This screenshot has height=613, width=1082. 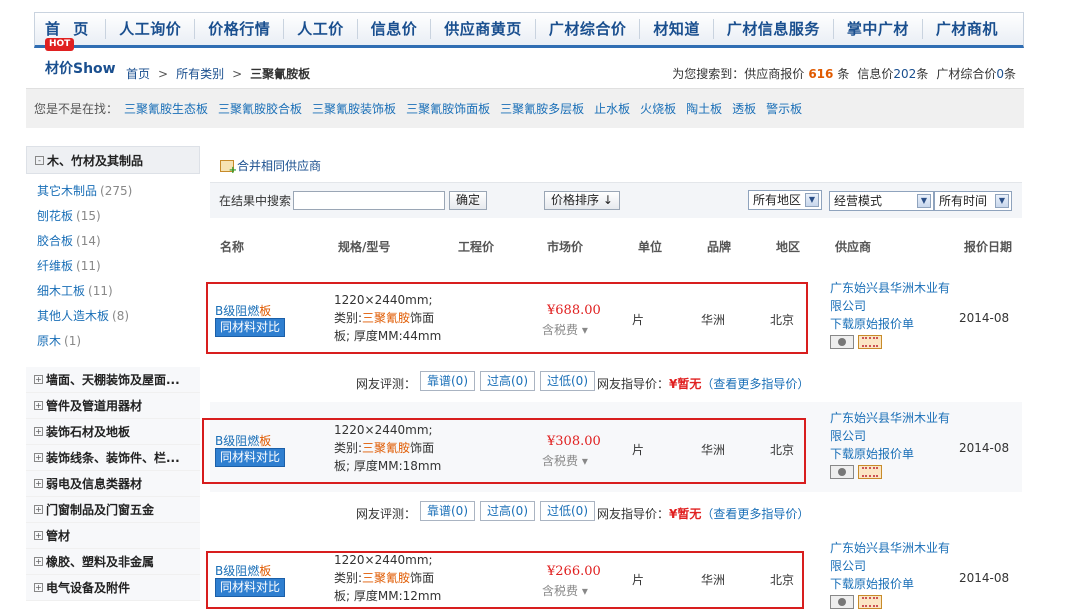 What do you see at coordinates (58, 535) in the screenshot?
I see `category-label: 管材` at bounding box center [58, 535].